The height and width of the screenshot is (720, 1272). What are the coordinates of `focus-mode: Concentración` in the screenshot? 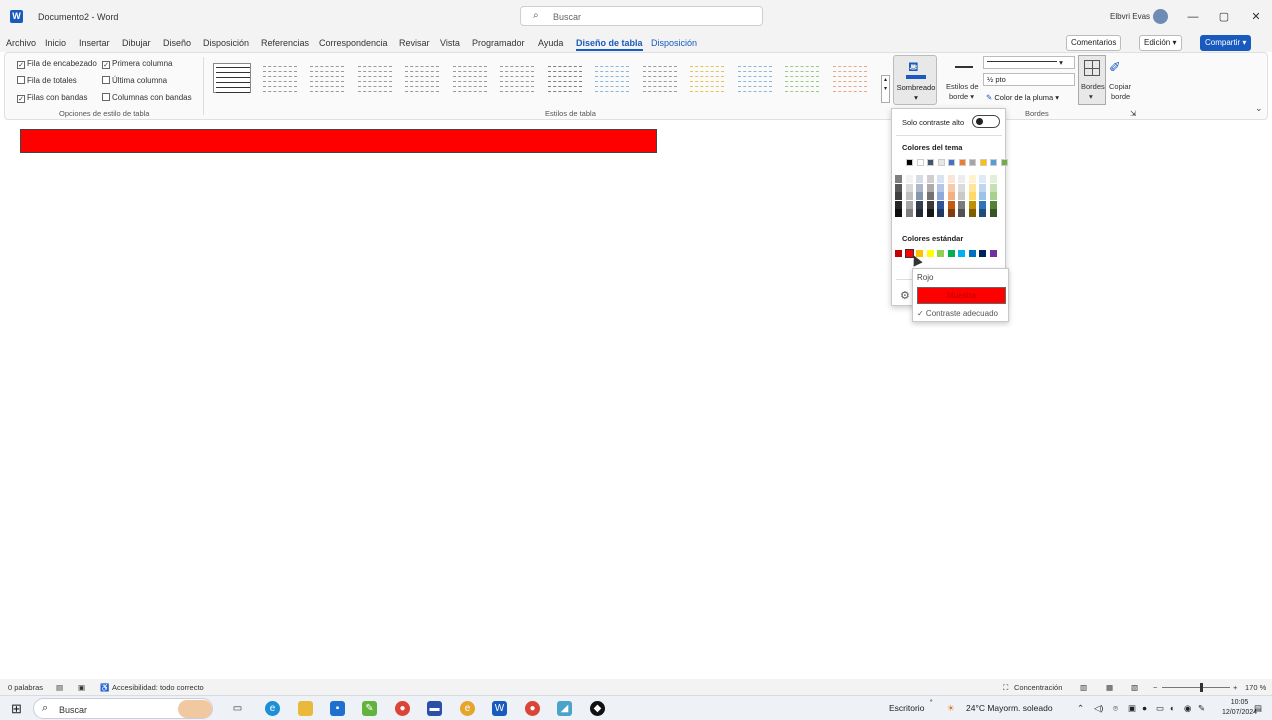 It's located at (1038, 687).